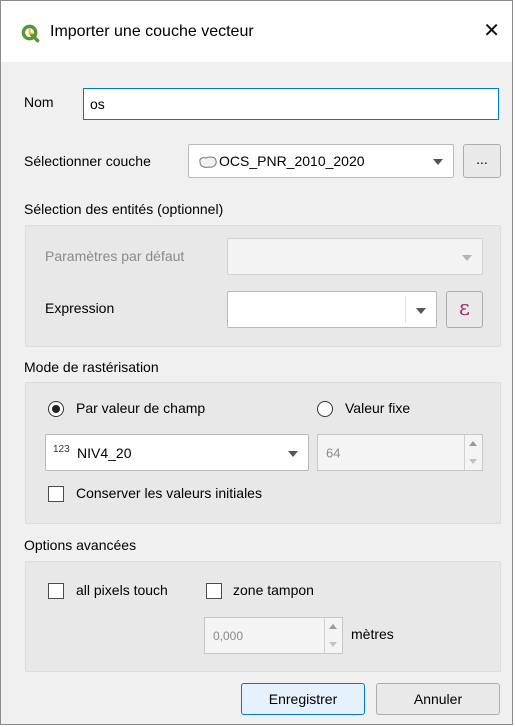 This screenshot has width=515, height=727. I want to click on buffer-zone-checkbox, so click(214, 591).